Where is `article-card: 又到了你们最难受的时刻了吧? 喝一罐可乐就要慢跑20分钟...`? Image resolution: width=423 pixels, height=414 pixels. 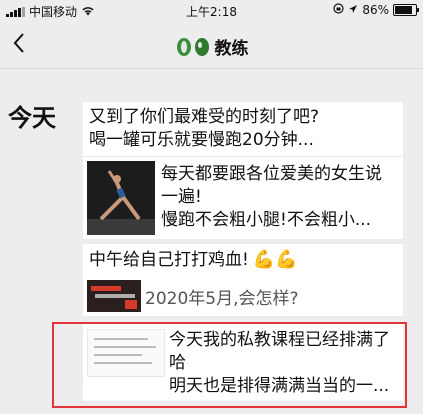
article-card: 又到了你们最难受的时刻了吧? 喝一罐可乐就要慢跑20分钟... is located at coordinates (243, 129).